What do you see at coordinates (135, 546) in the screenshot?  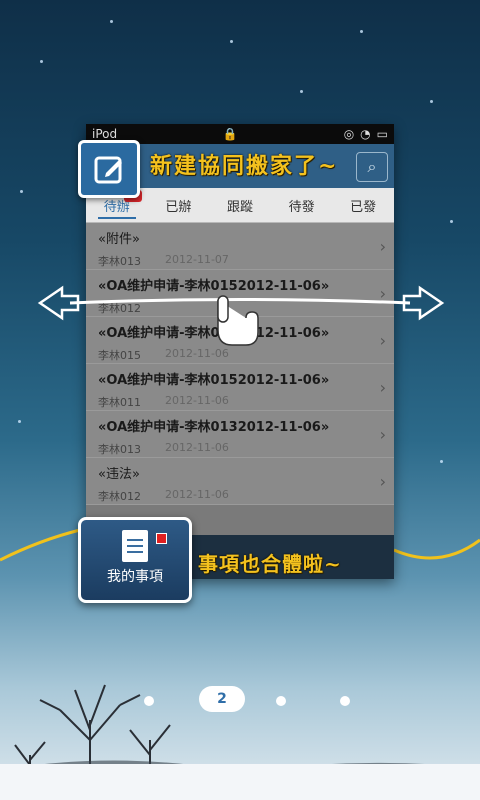 I see `document-icon` at bounding box center [135, 546].